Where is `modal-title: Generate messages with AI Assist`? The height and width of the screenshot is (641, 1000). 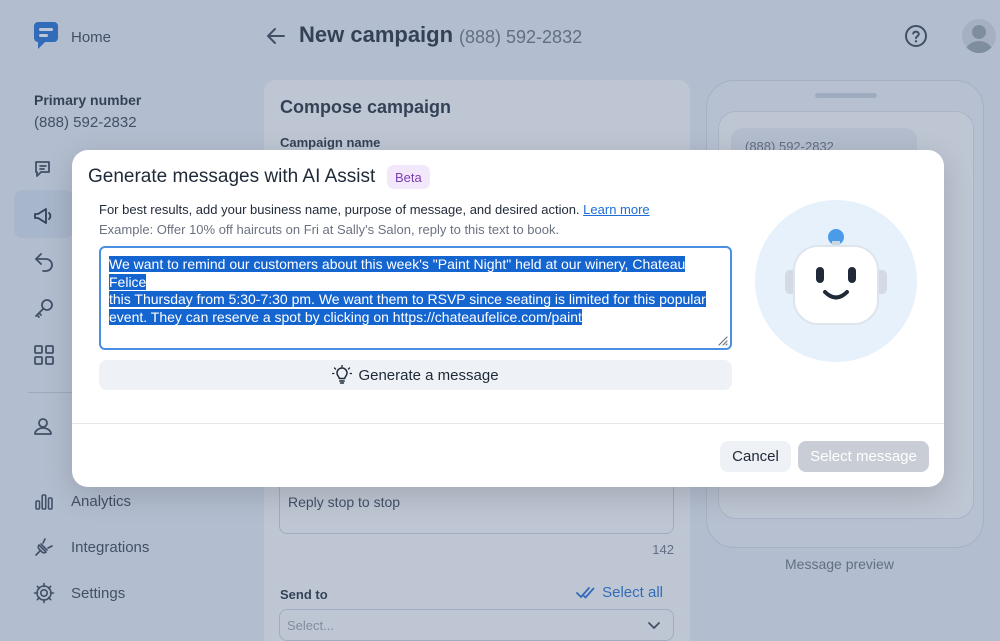
modal-title: Generate messages with AI Assist is located at coordinates (232, 176).